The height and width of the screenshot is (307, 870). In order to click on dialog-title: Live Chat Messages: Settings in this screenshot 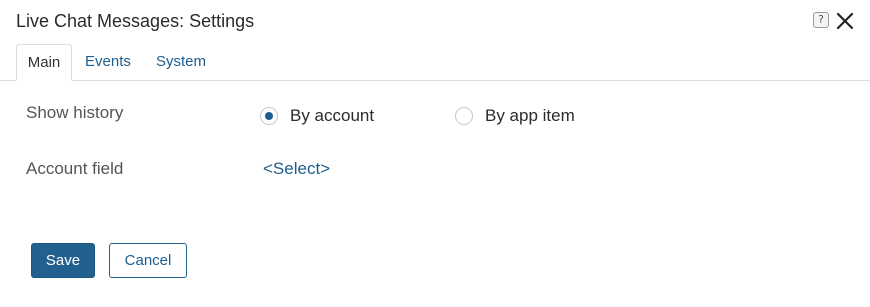, I will do `click(135, 21)`.